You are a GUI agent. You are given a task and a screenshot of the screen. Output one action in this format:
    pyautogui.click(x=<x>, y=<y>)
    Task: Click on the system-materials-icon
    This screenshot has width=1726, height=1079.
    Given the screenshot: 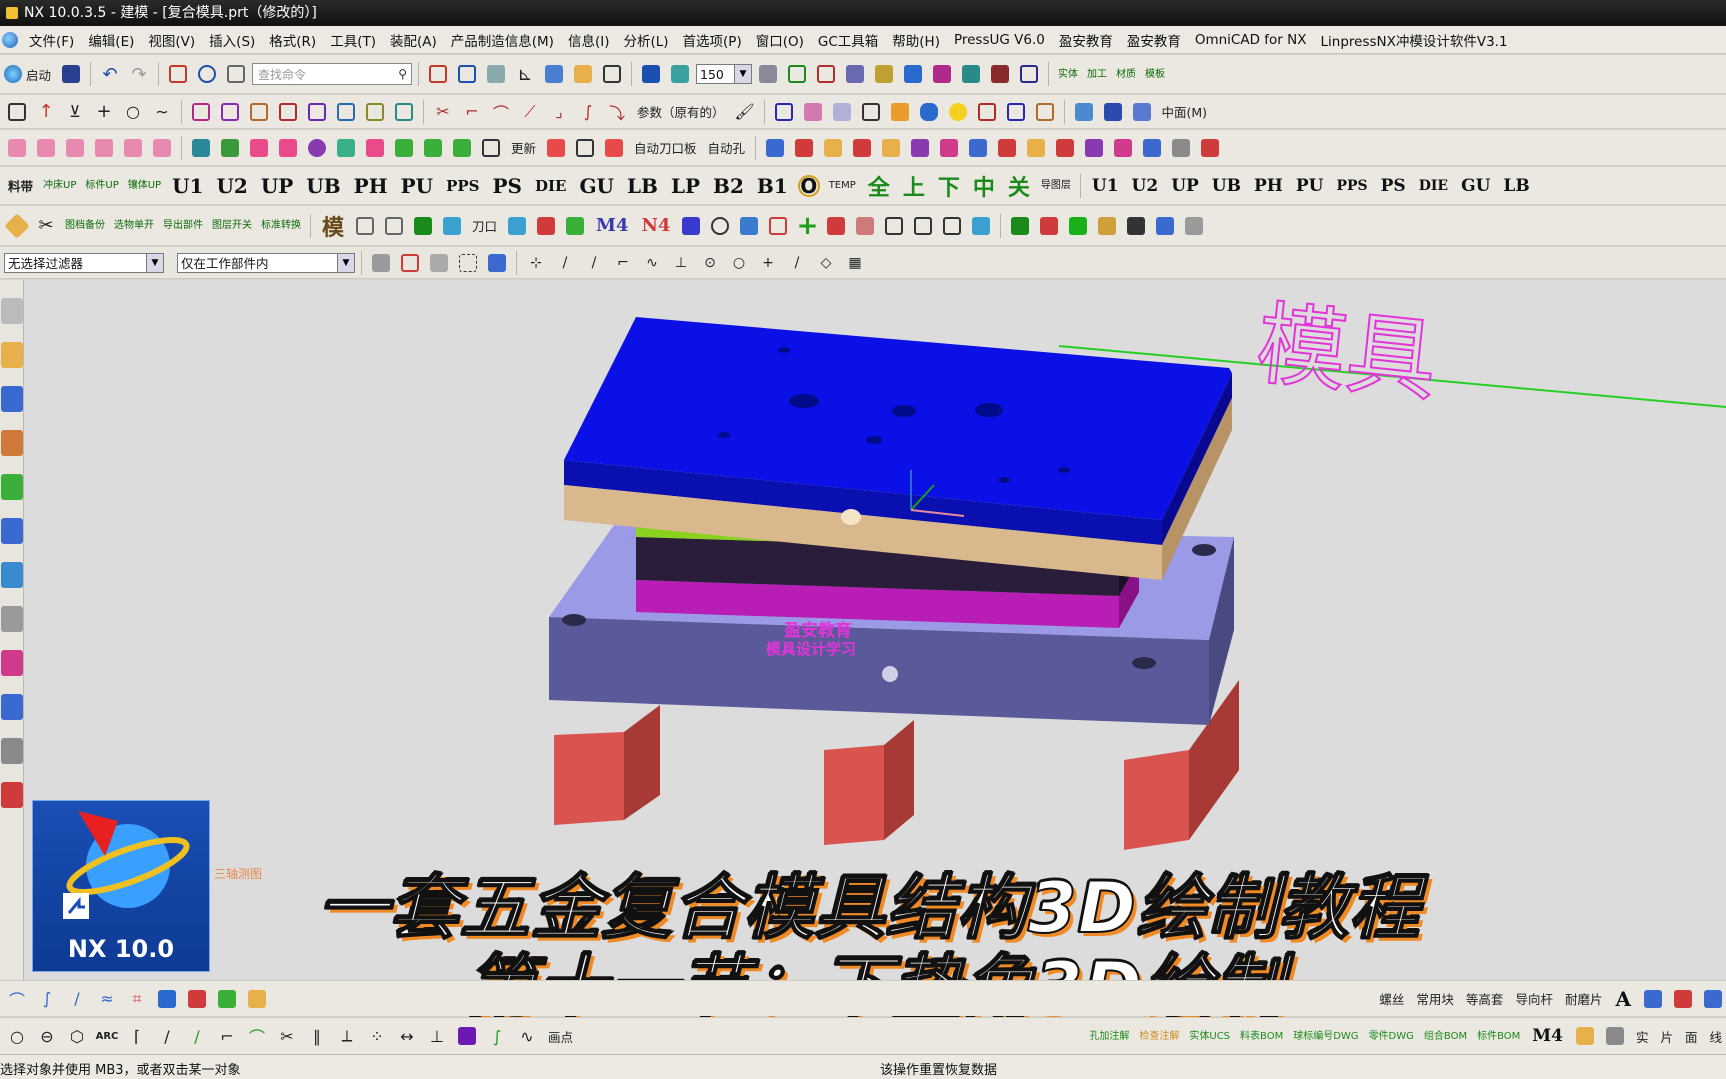 What is the action you would take?
    pyautogui.click(x=12, y=663)
    